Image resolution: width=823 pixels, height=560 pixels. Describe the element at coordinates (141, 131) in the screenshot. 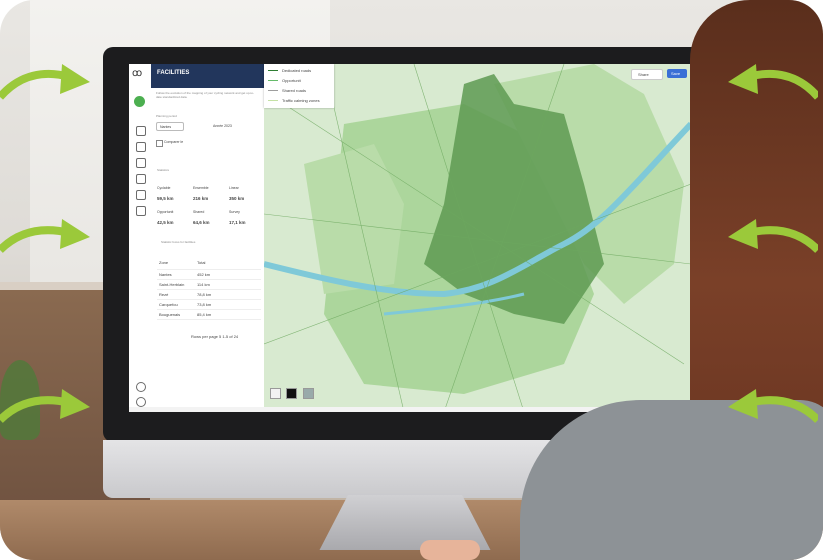

I see `layers-icon` at that location.